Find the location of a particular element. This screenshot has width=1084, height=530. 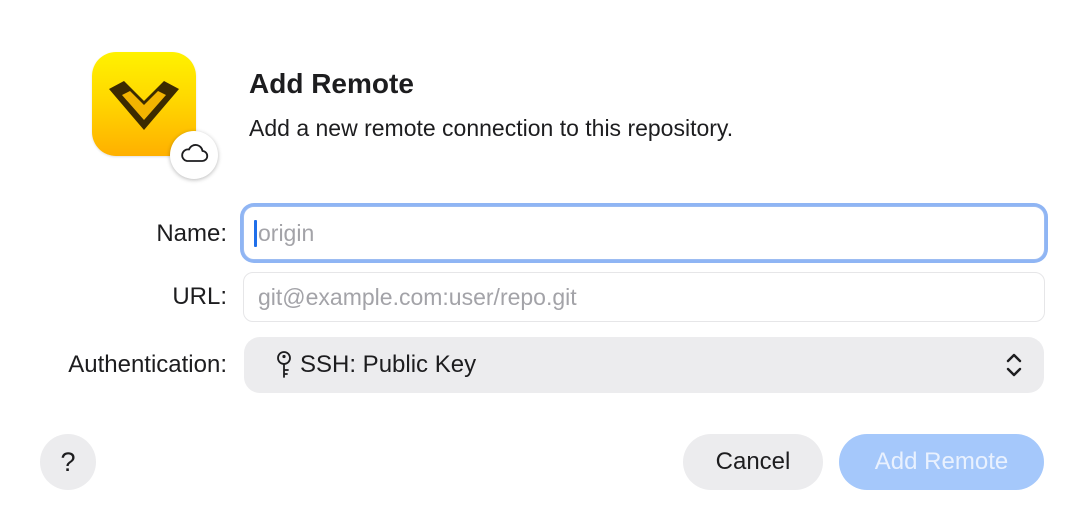

help-button: ? is located at coordinates (68, 462).